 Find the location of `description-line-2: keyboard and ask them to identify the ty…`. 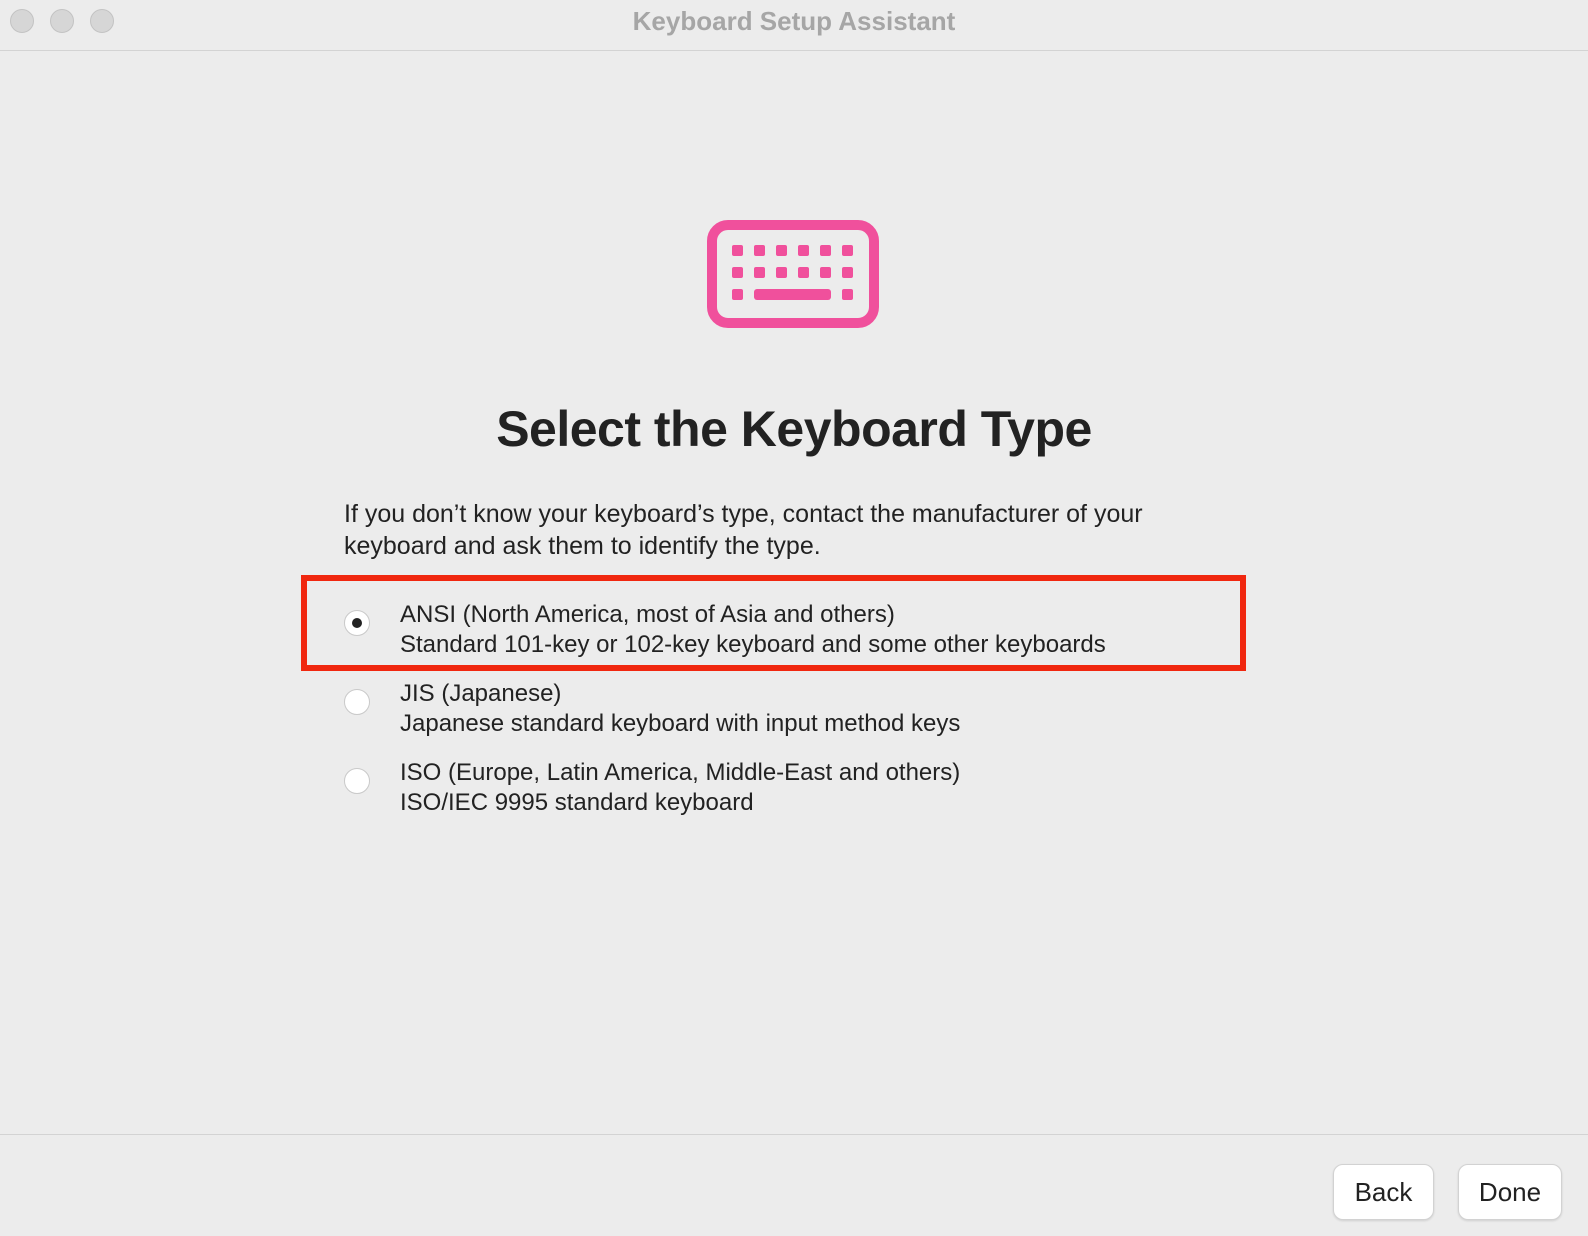

description-line-2: keyboard and ask them to identify the ty… is located at coordinates (582, 546).